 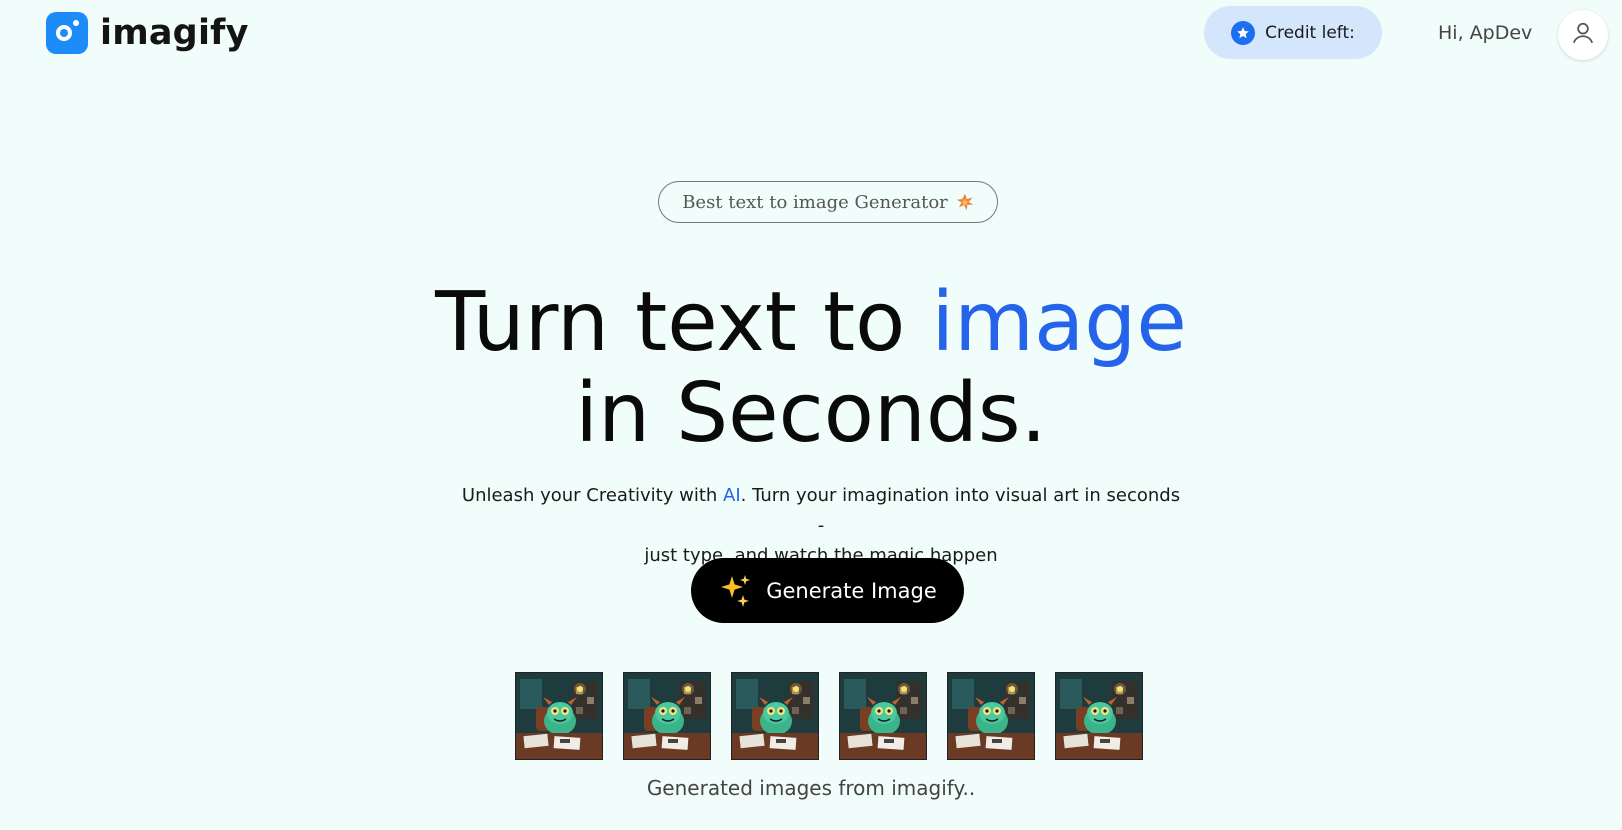 What do you see at coordinates (67, 33) in the screenshot?
I see `logo-icon` at bounding box center [67, 33].